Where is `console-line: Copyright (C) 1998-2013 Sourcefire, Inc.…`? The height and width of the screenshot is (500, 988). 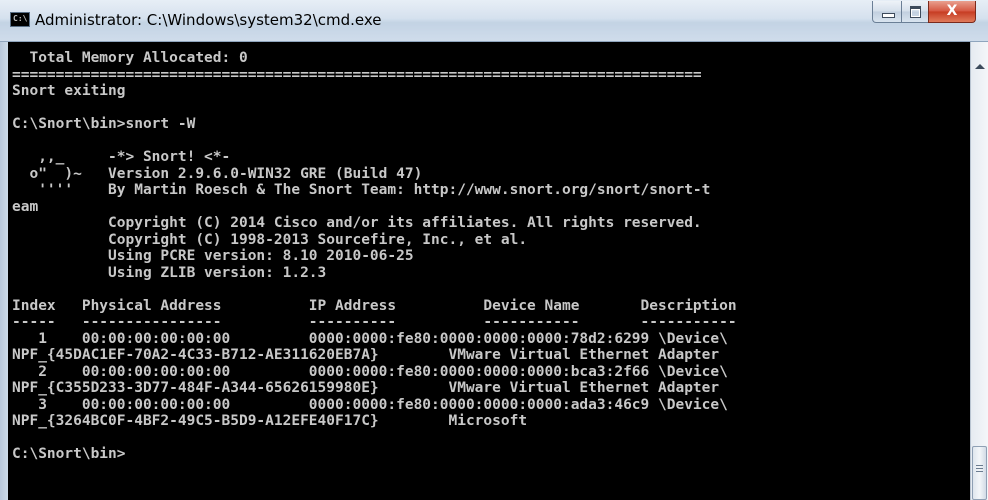 console-line: Copyright (C) 1998-2013 Sourcefire, Inc.… is located at coordinates (270, 239).